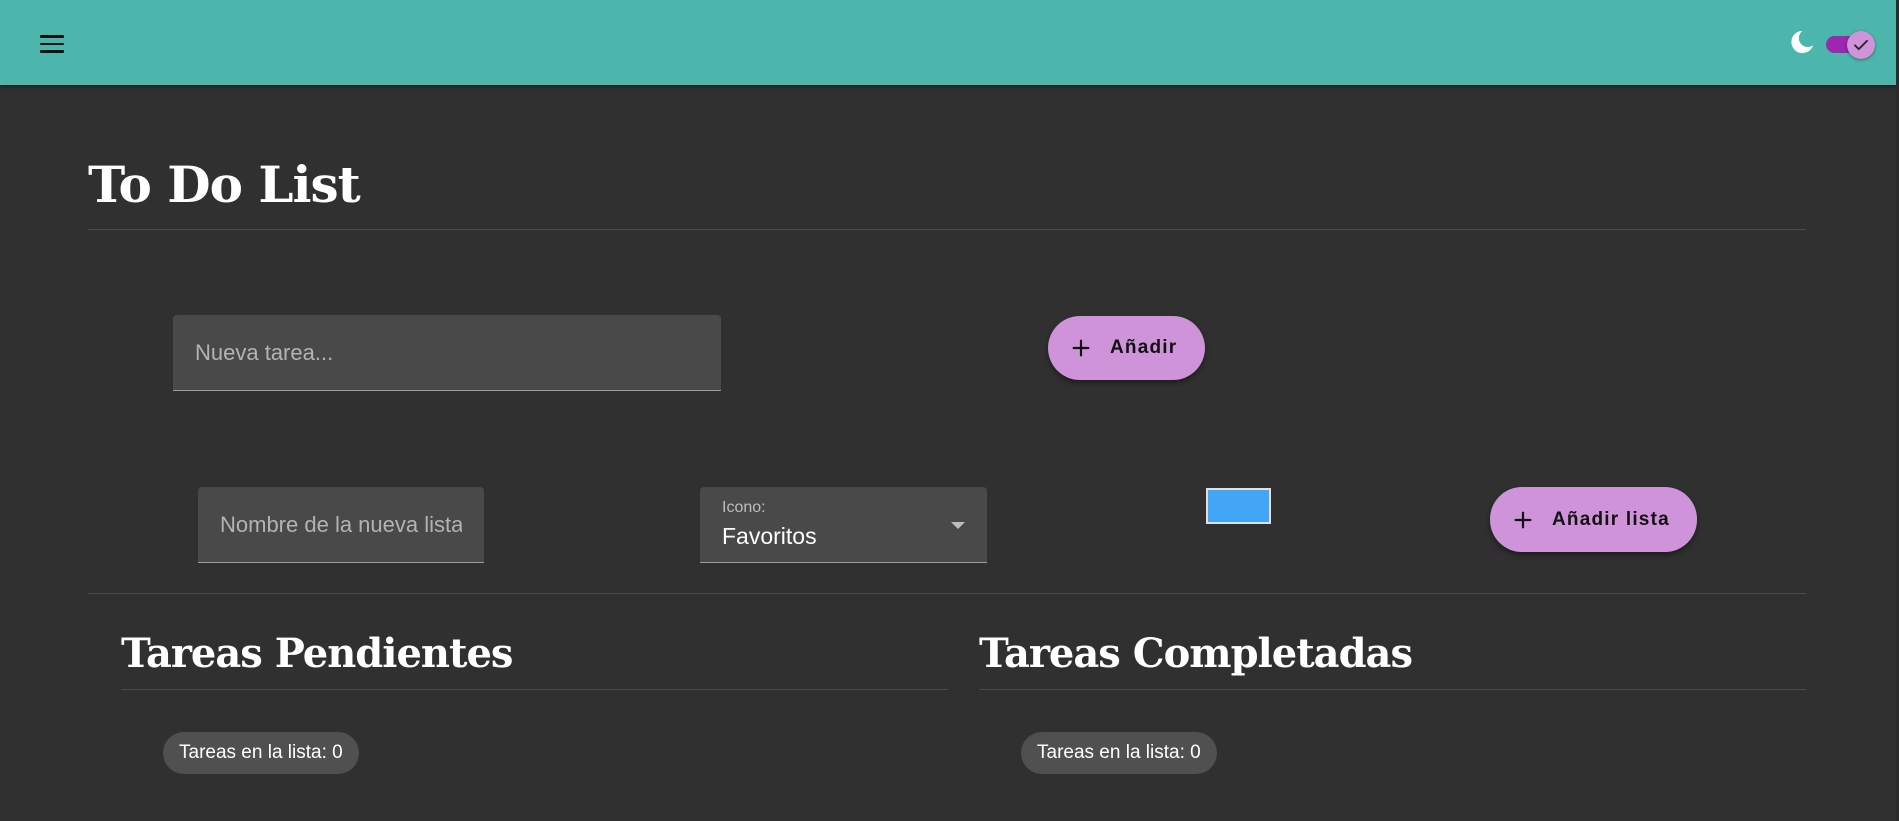 Image resolution: width=1899 pixels, height=821 pixels. What do you see at coordinates (1802, 42) in the screenshot?
I see `moon-icon` at bounding box center [1802, 42].